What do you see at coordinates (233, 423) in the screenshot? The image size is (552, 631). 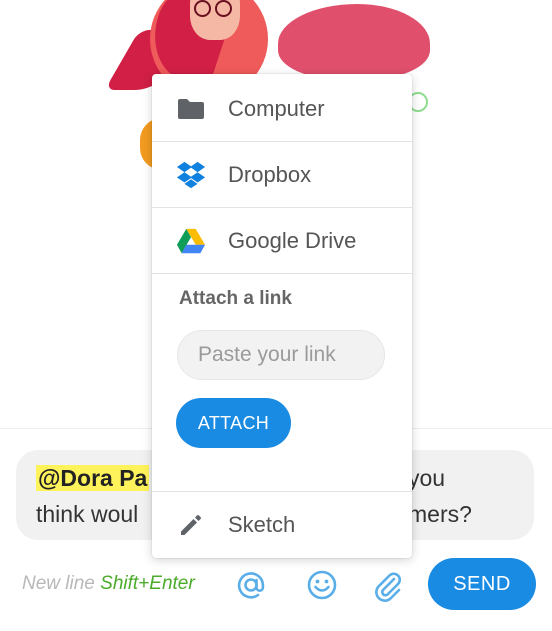 I see `attach-button: ATTACH` at bounding box center [233, 423].